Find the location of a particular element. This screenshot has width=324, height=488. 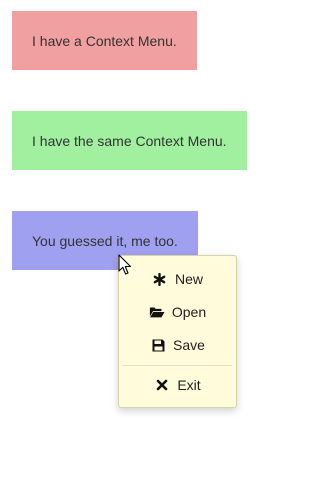

mouse-pointer-icon is located at coordinates (125, 264).